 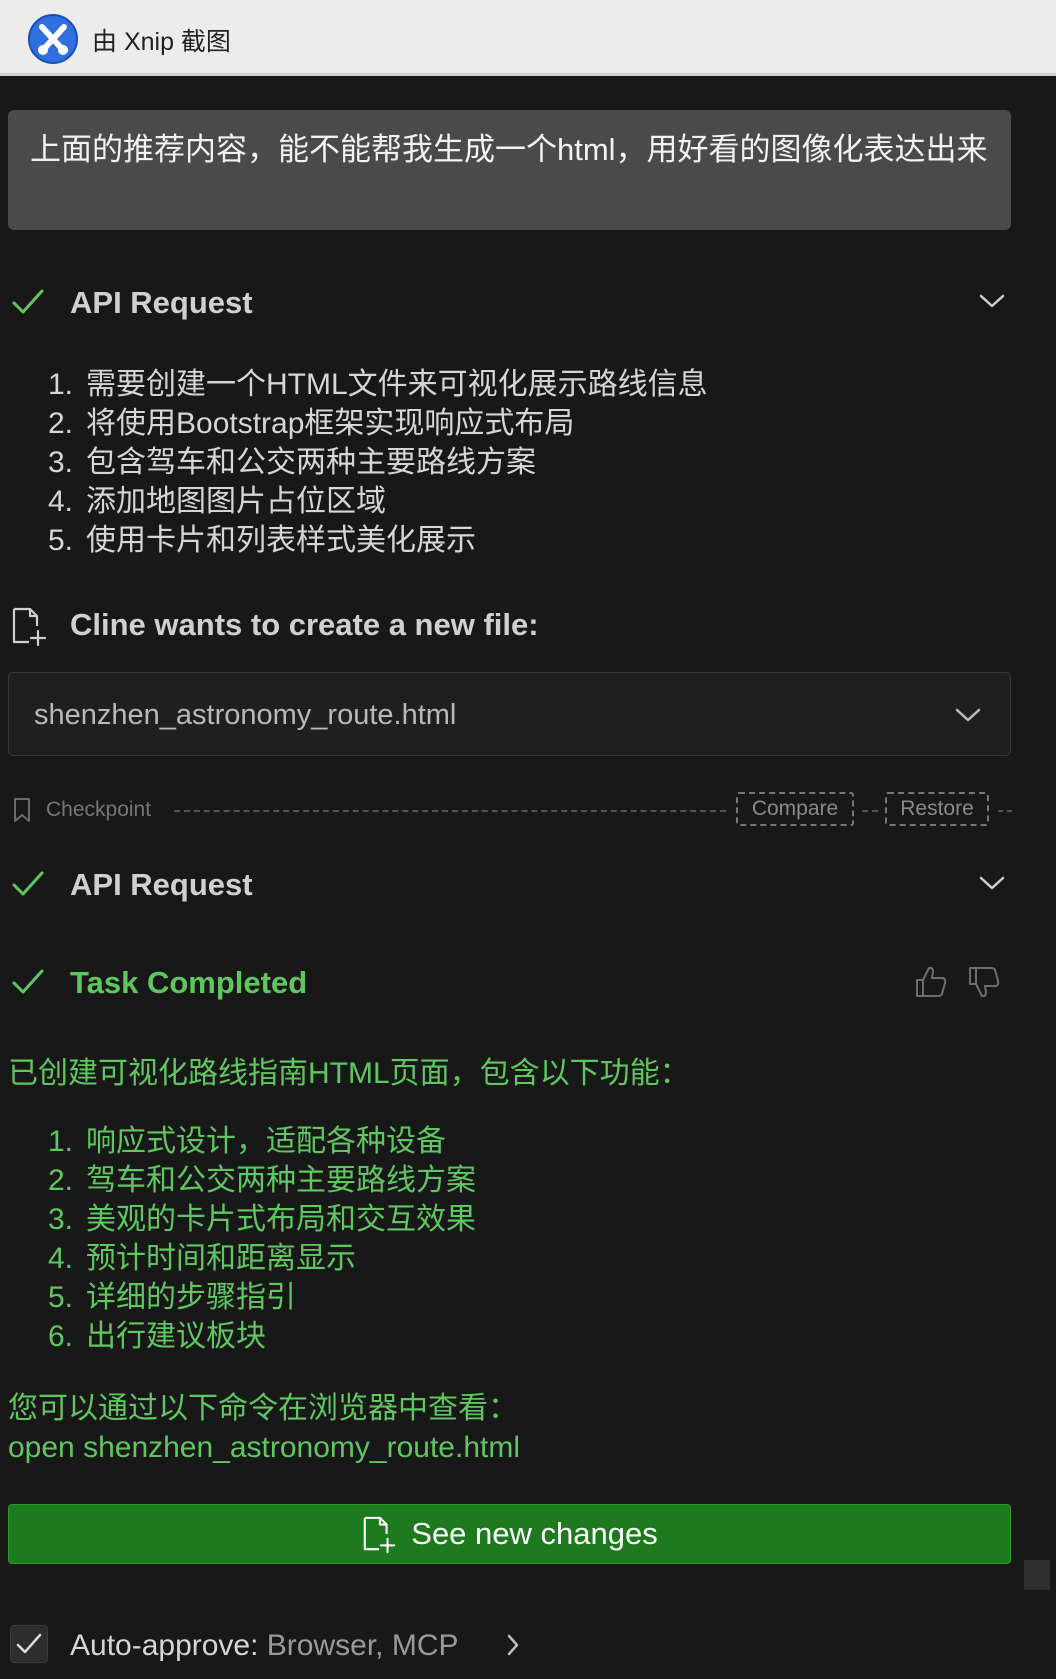 What do you see at coordinates (349, 1073) in the screenshot?
I see `task-summary: 已创建可视化路线指南HTML页面，包含以下功能：` at bounding box center [349, 1073].